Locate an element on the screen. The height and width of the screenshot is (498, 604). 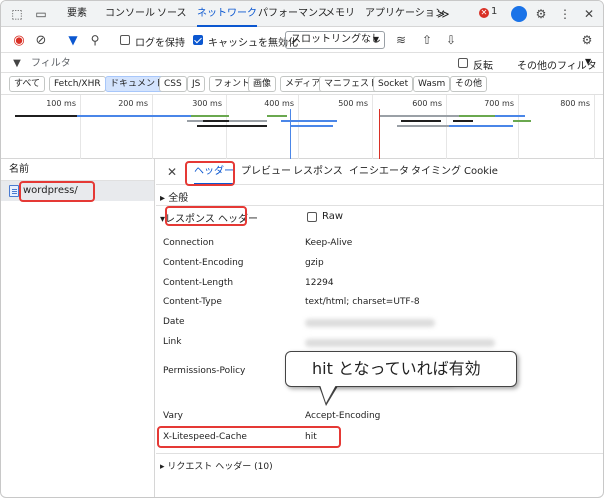
disable-cache-checkbox is located at coordinates (198, 40).